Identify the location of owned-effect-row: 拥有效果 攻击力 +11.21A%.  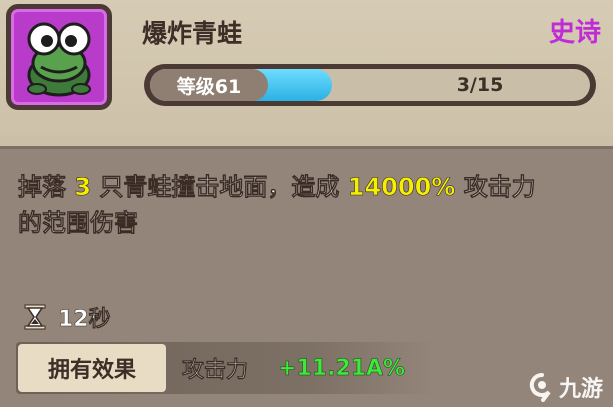
(226, 368).